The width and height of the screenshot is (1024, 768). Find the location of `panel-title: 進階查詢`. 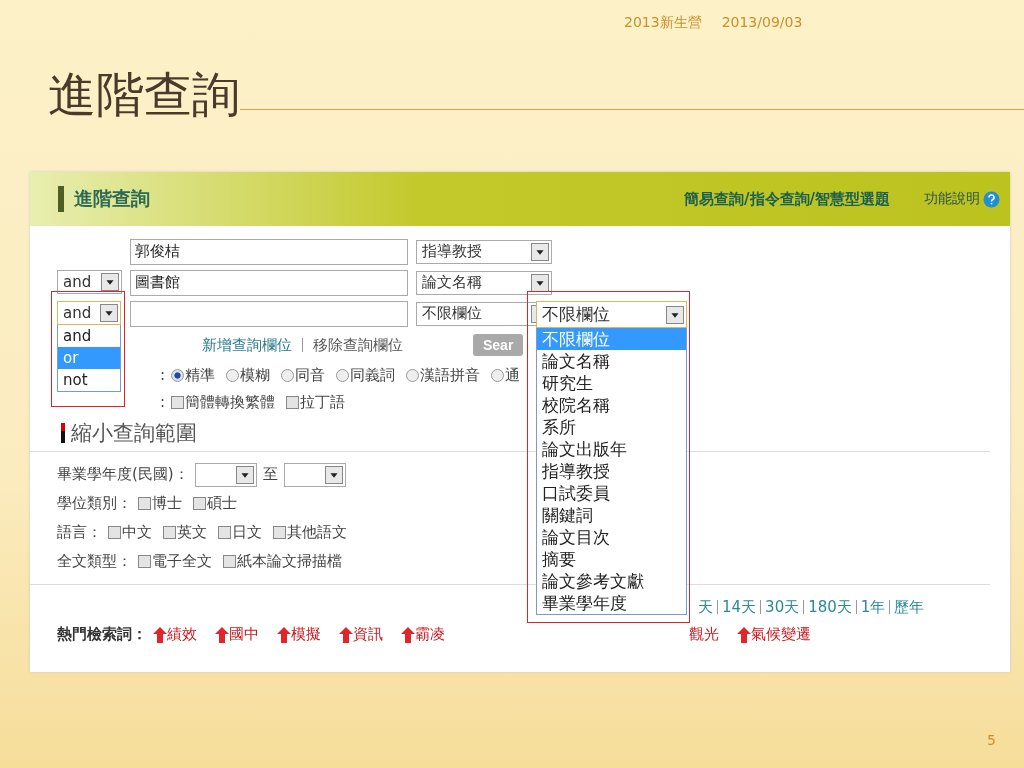

panel-title: 進階查詢 is located at coordinates (112, 198).